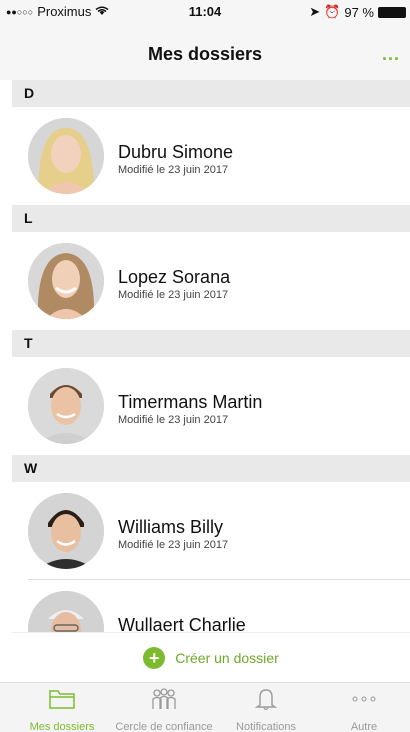 The image size is (410, 732). Describe the element at coordinates (176, 152) in the screenshot. I see `contact-name: Dubru Simone` at that location.